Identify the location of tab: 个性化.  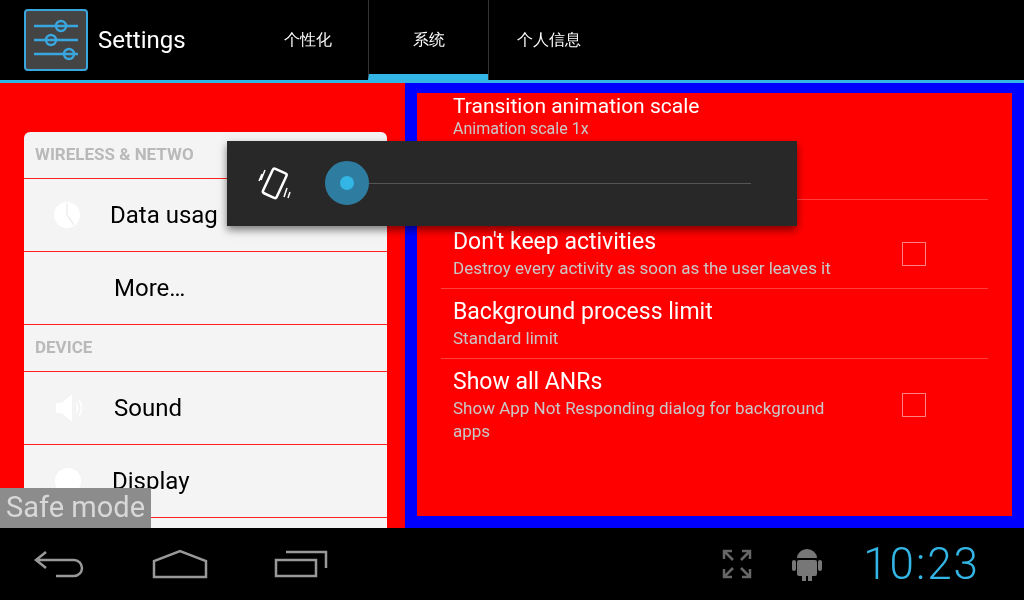
(308, 40).